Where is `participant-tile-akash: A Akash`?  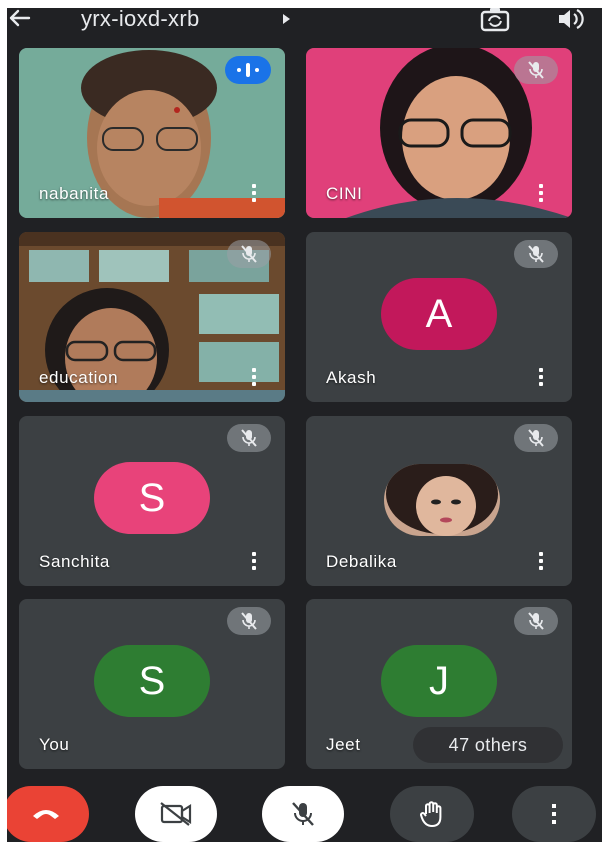
participant-tile-akash: A Akash is located at coordinates (439, 317).